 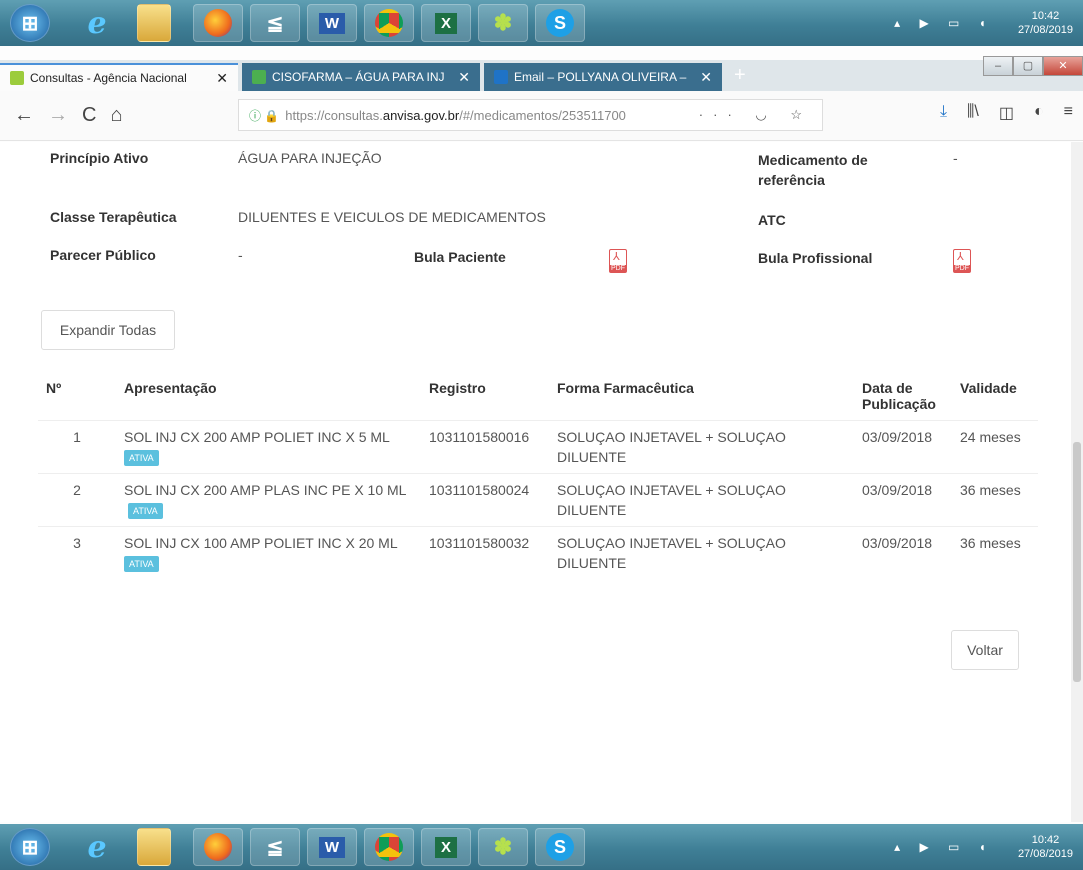 What do you see at coordinates (990, 437) in the screenshot?
I see `row-validade: 24 meses` at bounding box center [990, 437].